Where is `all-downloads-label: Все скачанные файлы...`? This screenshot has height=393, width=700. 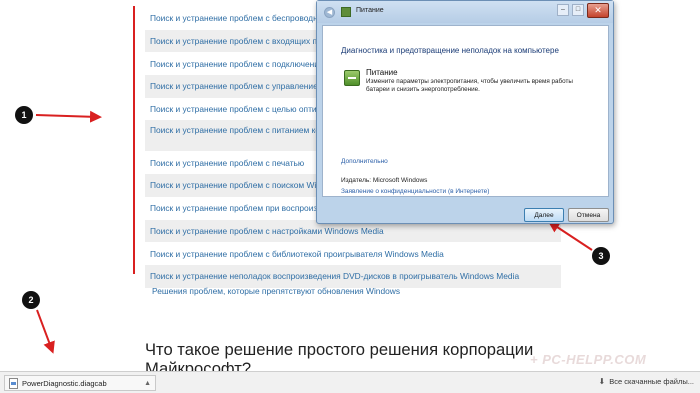 all-downloads-label: Все скачанные файлы... is located at coordinates (651, 381).